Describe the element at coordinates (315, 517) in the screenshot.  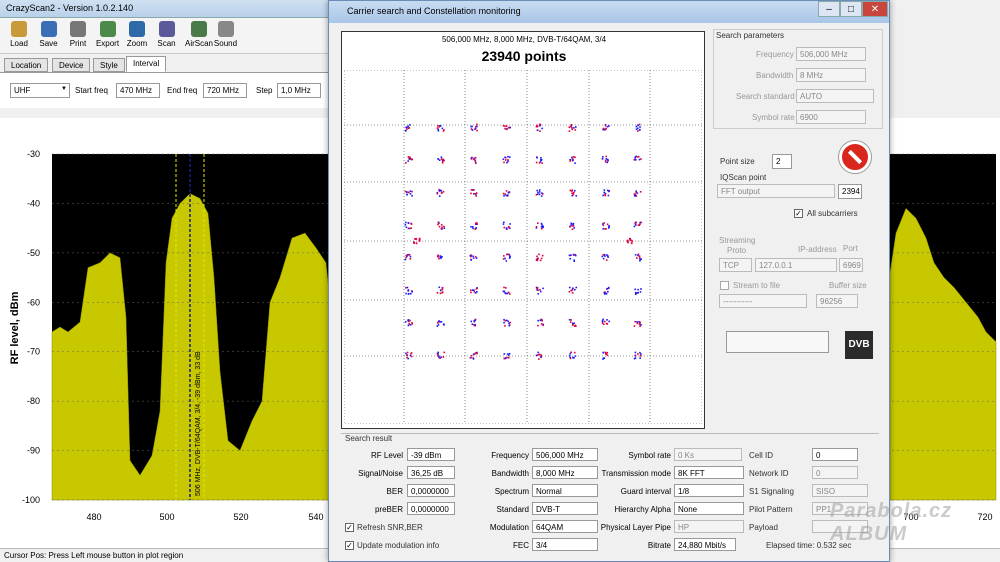
I see `x-tick-label: 540` at that location.